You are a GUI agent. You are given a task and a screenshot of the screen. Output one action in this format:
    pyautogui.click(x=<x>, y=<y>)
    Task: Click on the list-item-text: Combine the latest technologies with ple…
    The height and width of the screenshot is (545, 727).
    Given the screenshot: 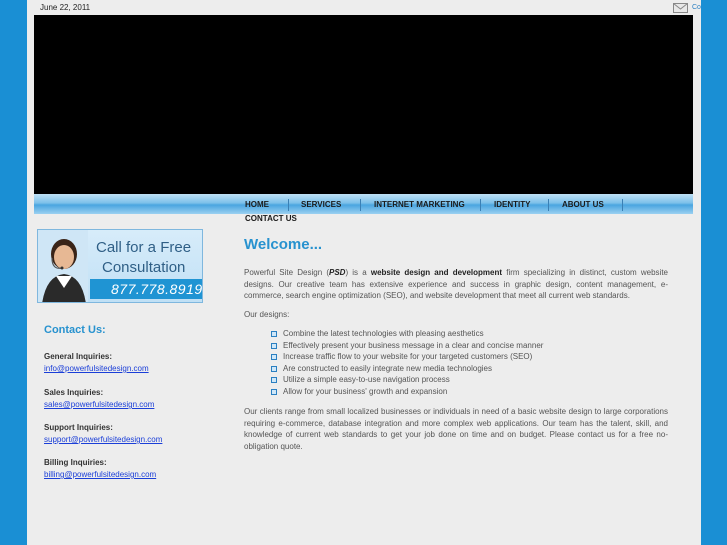 What is the action you would take?
    pyautogui.click(x=383, y=333)
    